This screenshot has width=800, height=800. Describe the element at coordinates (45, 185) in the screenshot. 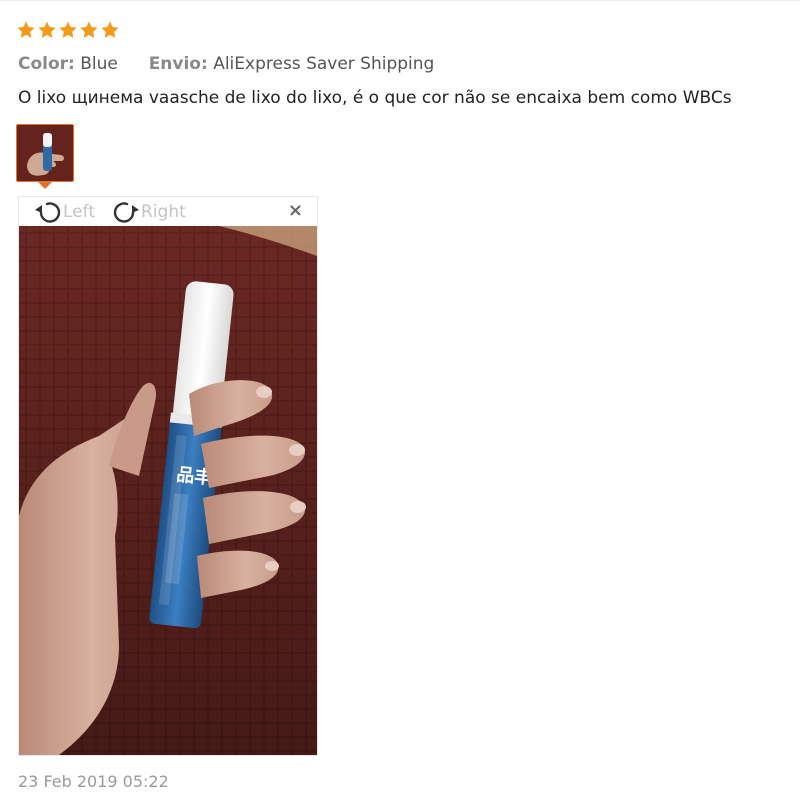

I see `thumbnail-pointer` at that location.